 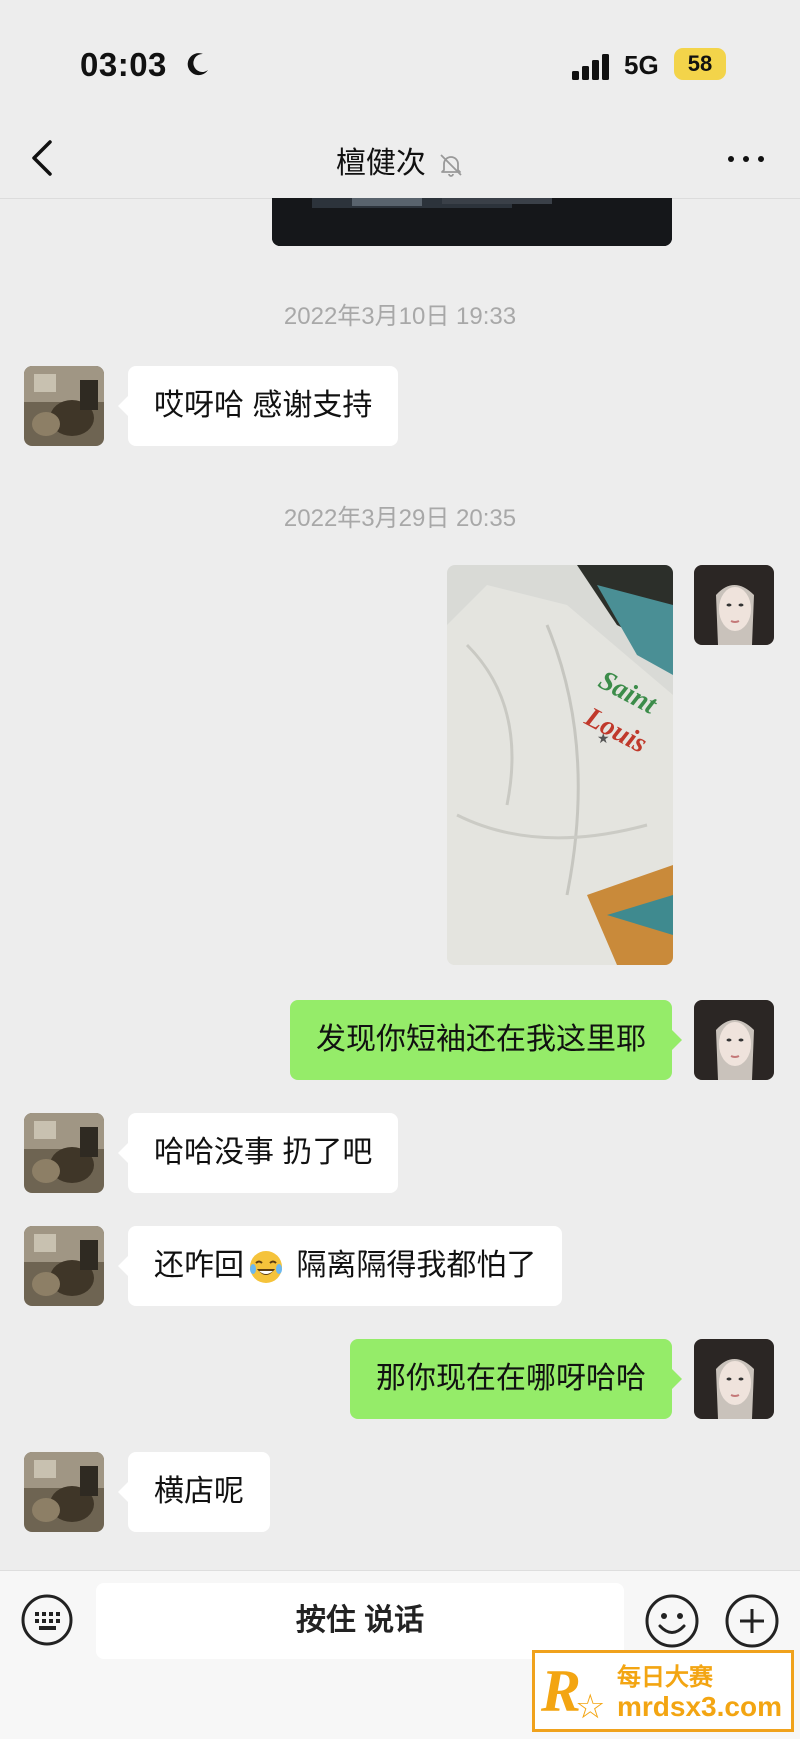 What do you see at coordinates (400, 60) in the screenshot?
I see `status-bar: 03:03 5G 58` at bounding box center [400, 60].